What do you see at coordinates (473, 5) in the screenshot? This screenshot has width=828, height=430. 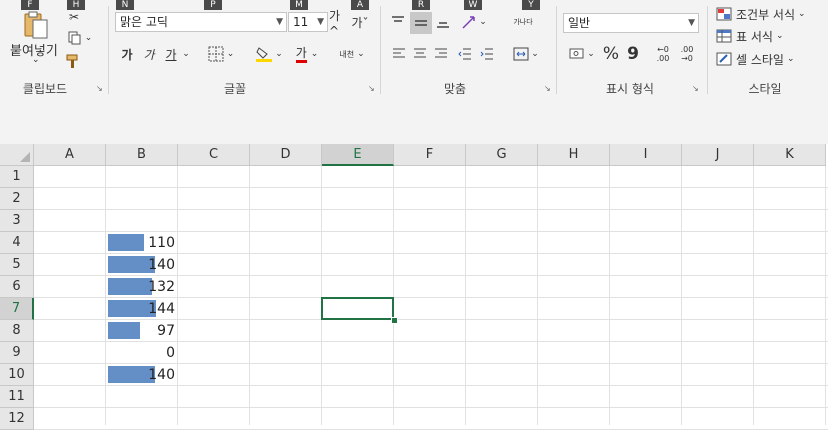 I see `keytip-w: W` at bounding box center [473, 5].